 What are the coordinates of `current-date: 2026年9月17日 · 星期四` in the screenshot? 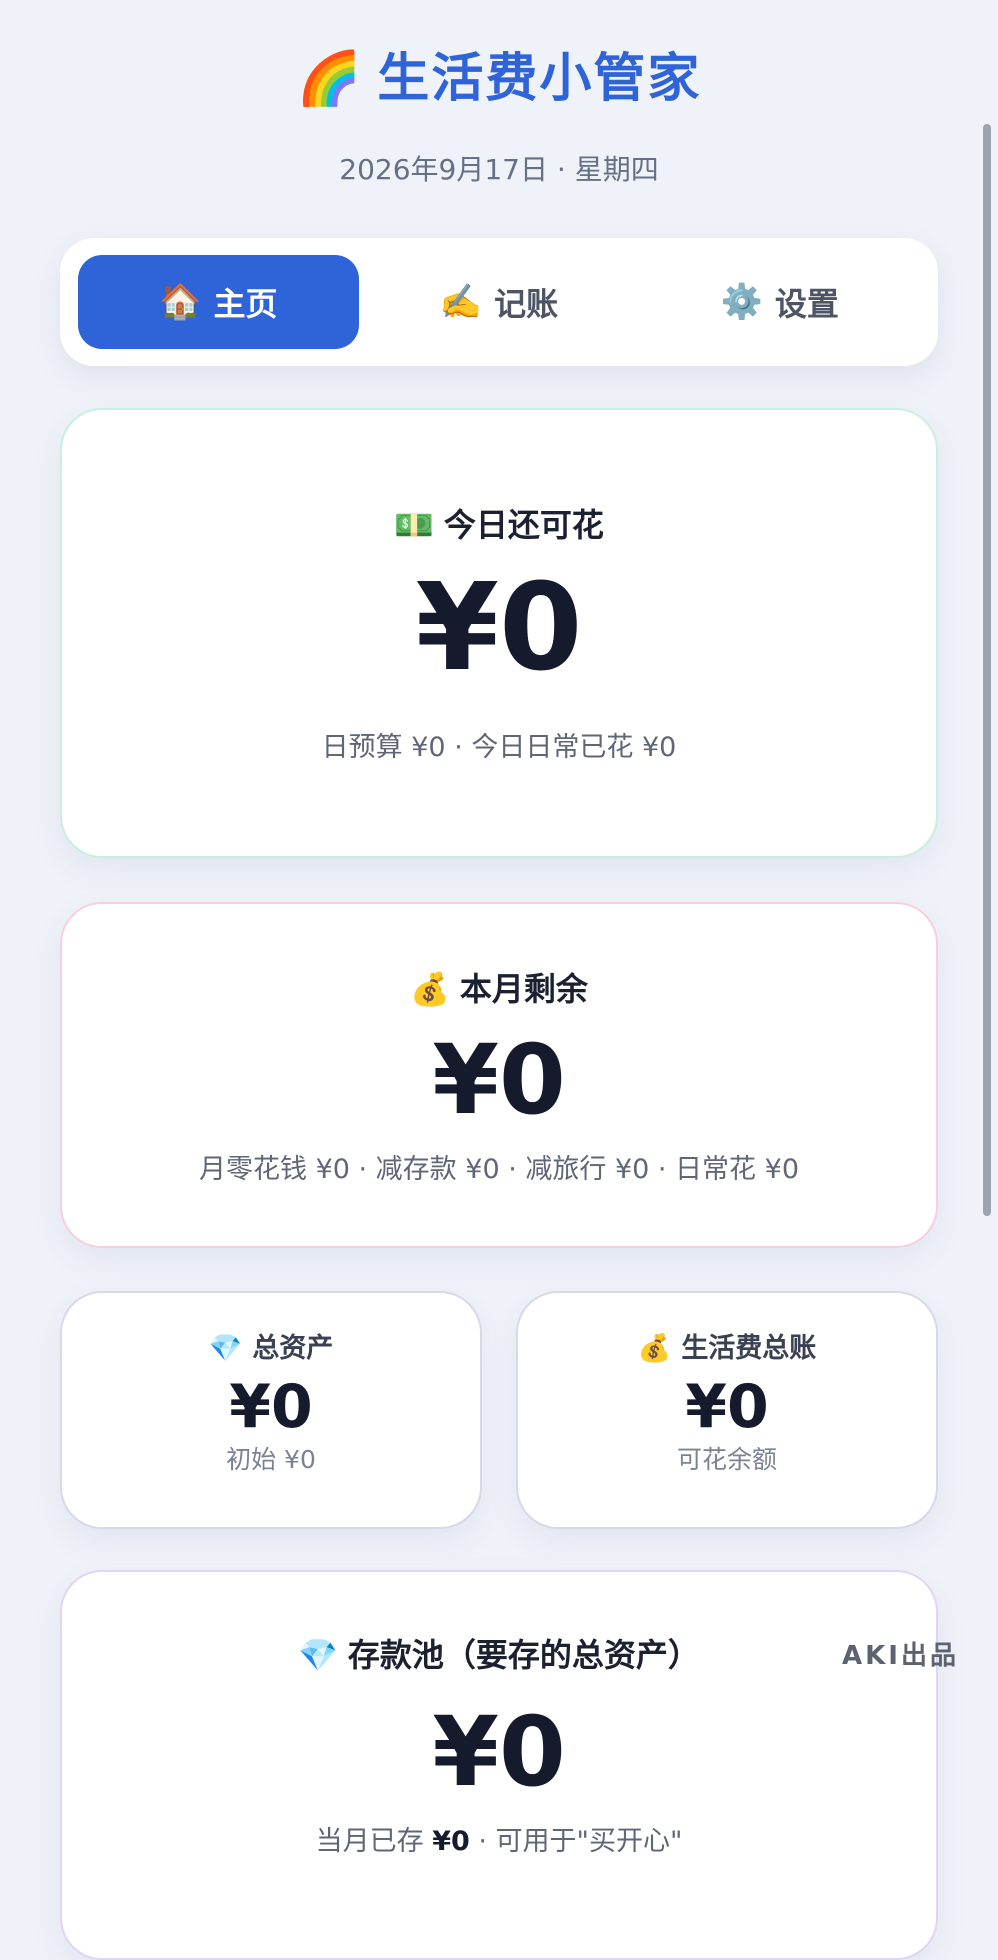 It's located at (499, 169).